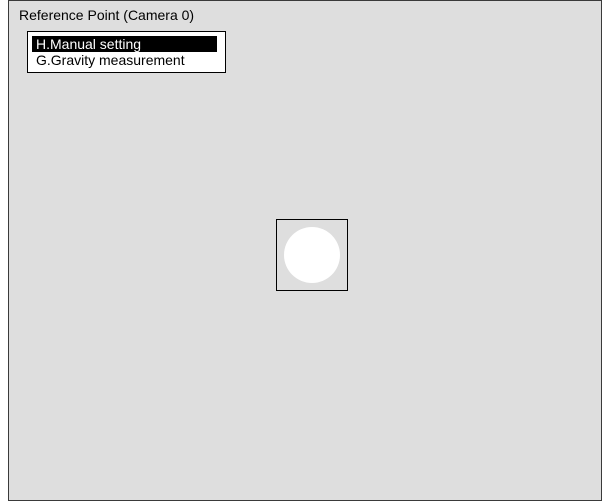 The width and height of the screenshot is (604, 503). I want to click on screen-title: Reference Point (Camera 0), so click(107, 15).